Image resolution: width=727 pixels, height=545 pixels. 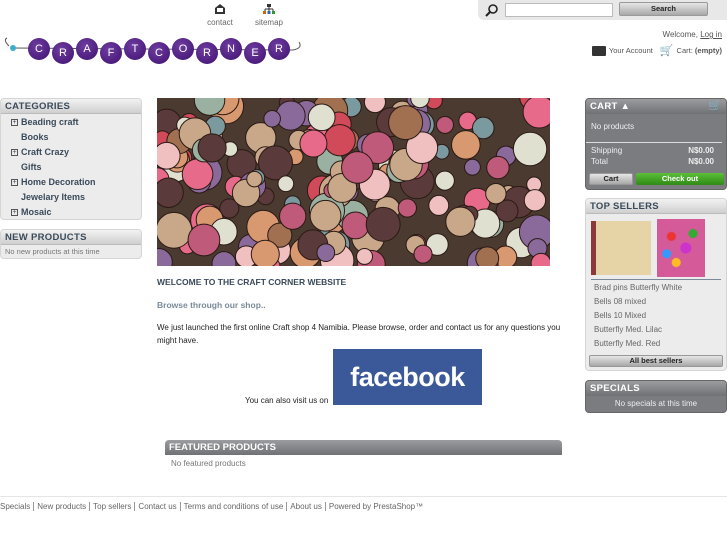 I want to click on category-label: Gifts, so click(x=31, y=167).